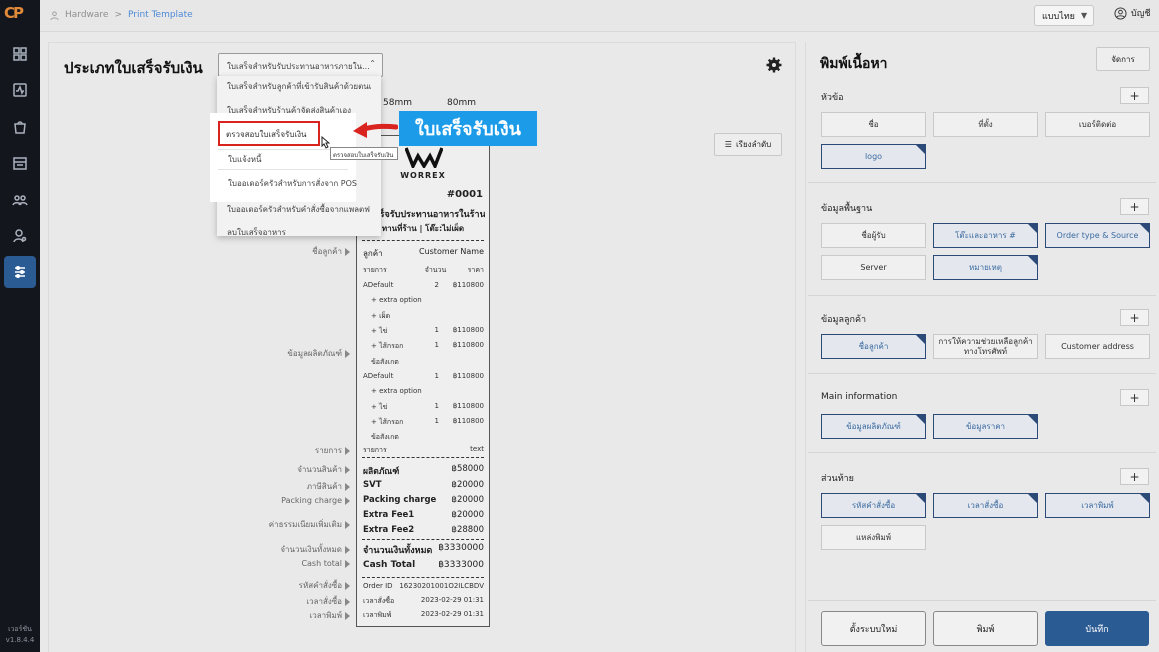  I want to click on cash-total-row: Cash Total ฿3333000, so click(423, 565).